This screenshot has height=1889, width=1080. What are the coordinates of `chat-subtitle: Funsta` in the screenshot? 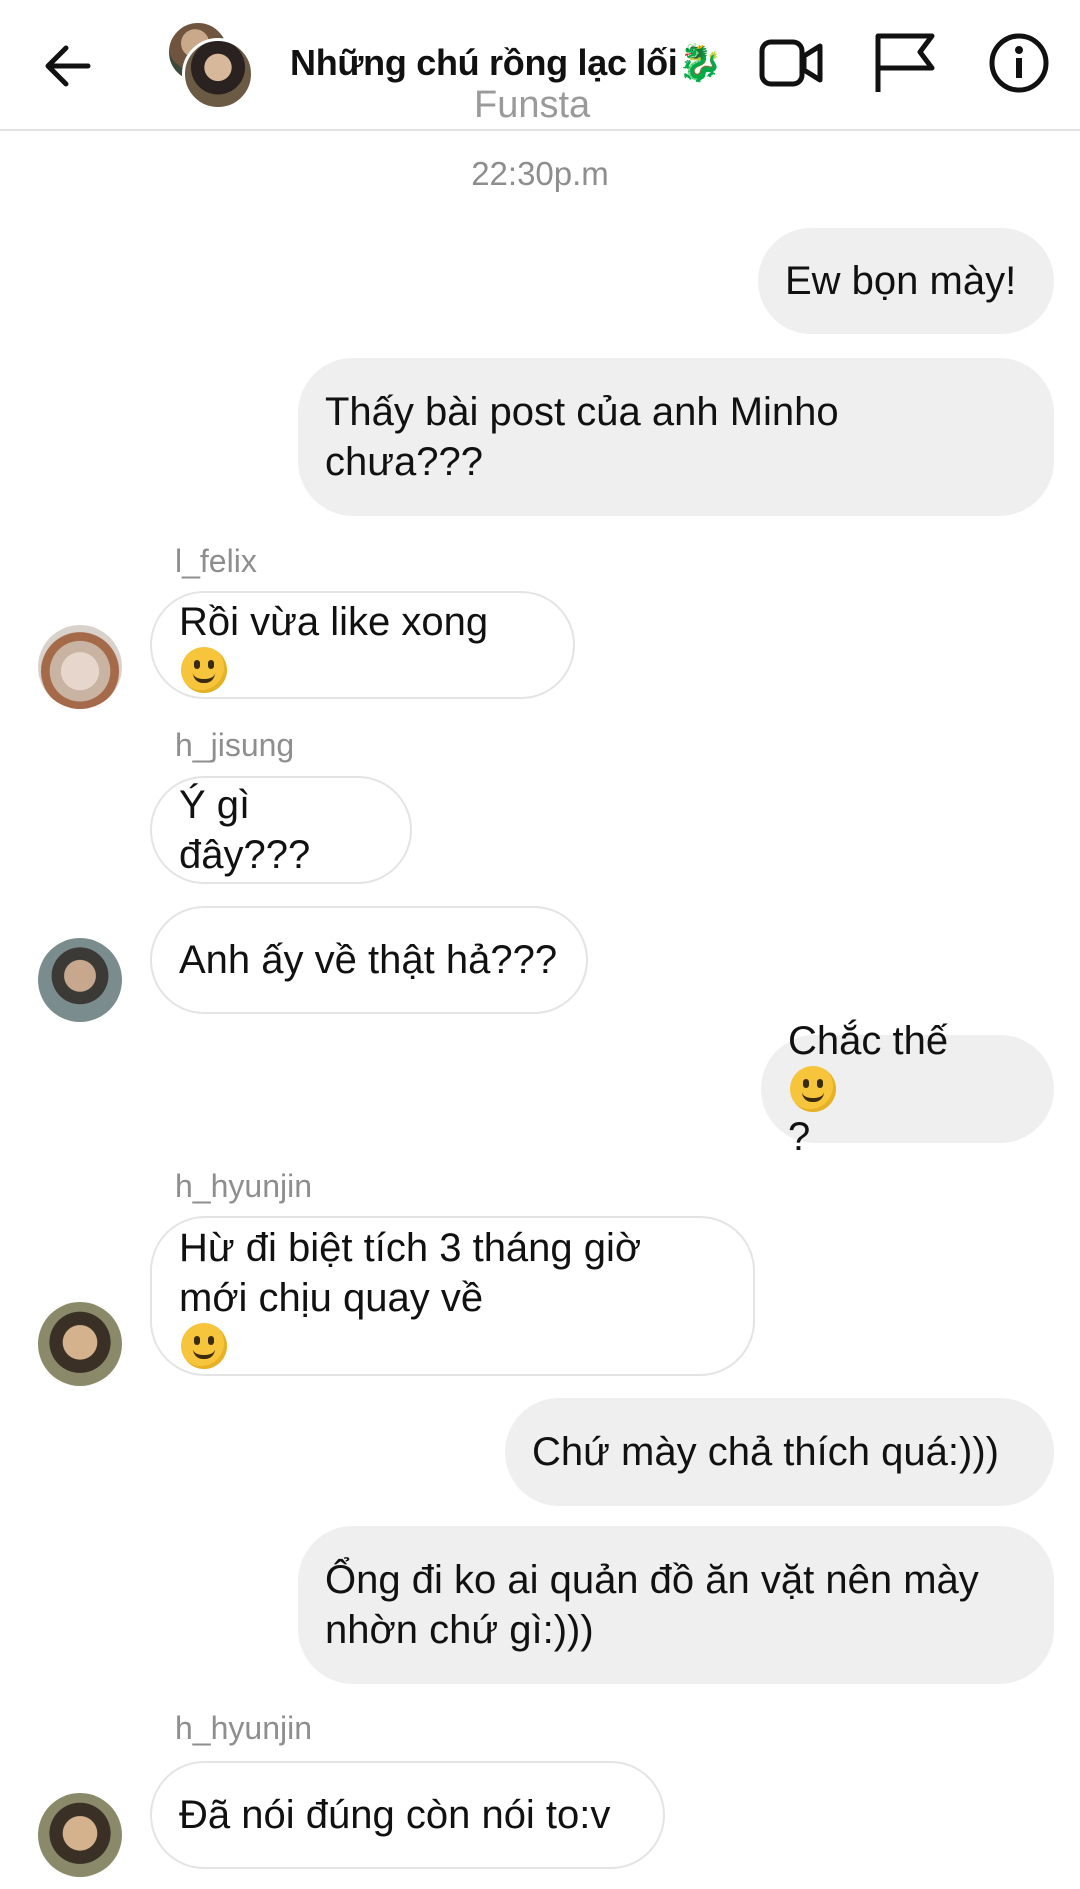 It's located at (532, 105).